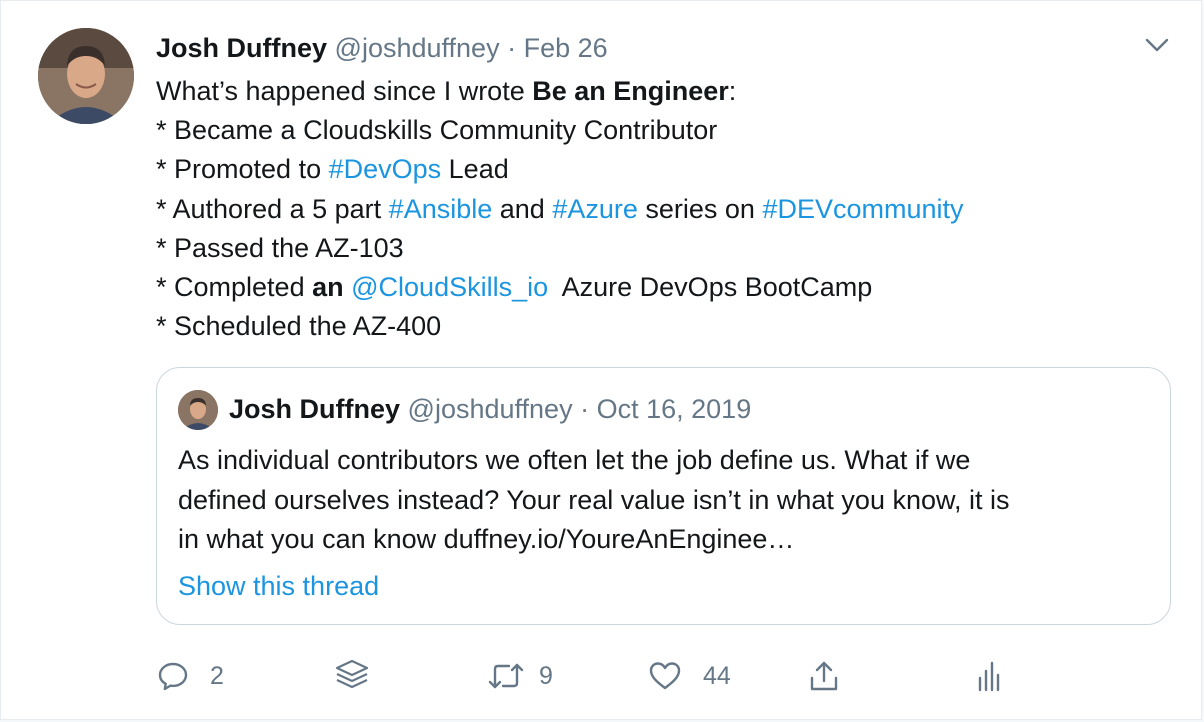 This screenshot has width=1204, height=722. I want to click on avatar-image, so click(86, 76).